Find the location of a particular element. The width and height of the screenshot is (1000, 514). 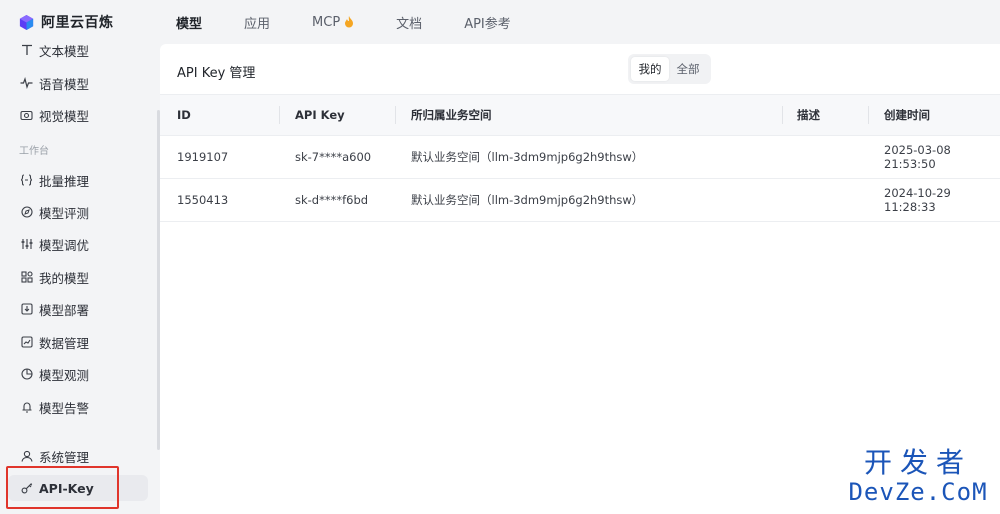

sidebar-item-label: 数据管理 is located at coordinates (64, 343).